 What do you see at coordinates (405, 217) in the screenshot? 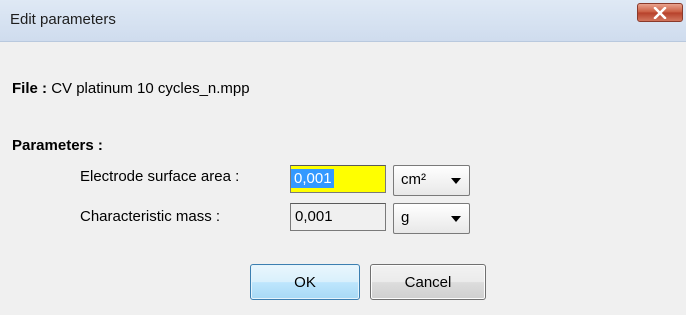
I see `characteristic-mass-unit: g` at bounding box center [405, 217].